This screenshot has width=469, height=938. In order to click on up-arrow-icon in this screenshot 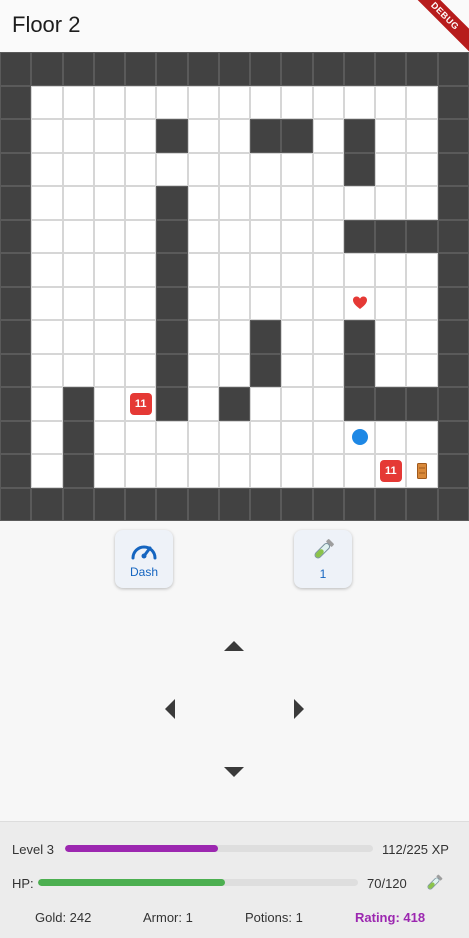, I will do `click(234, 645)`.